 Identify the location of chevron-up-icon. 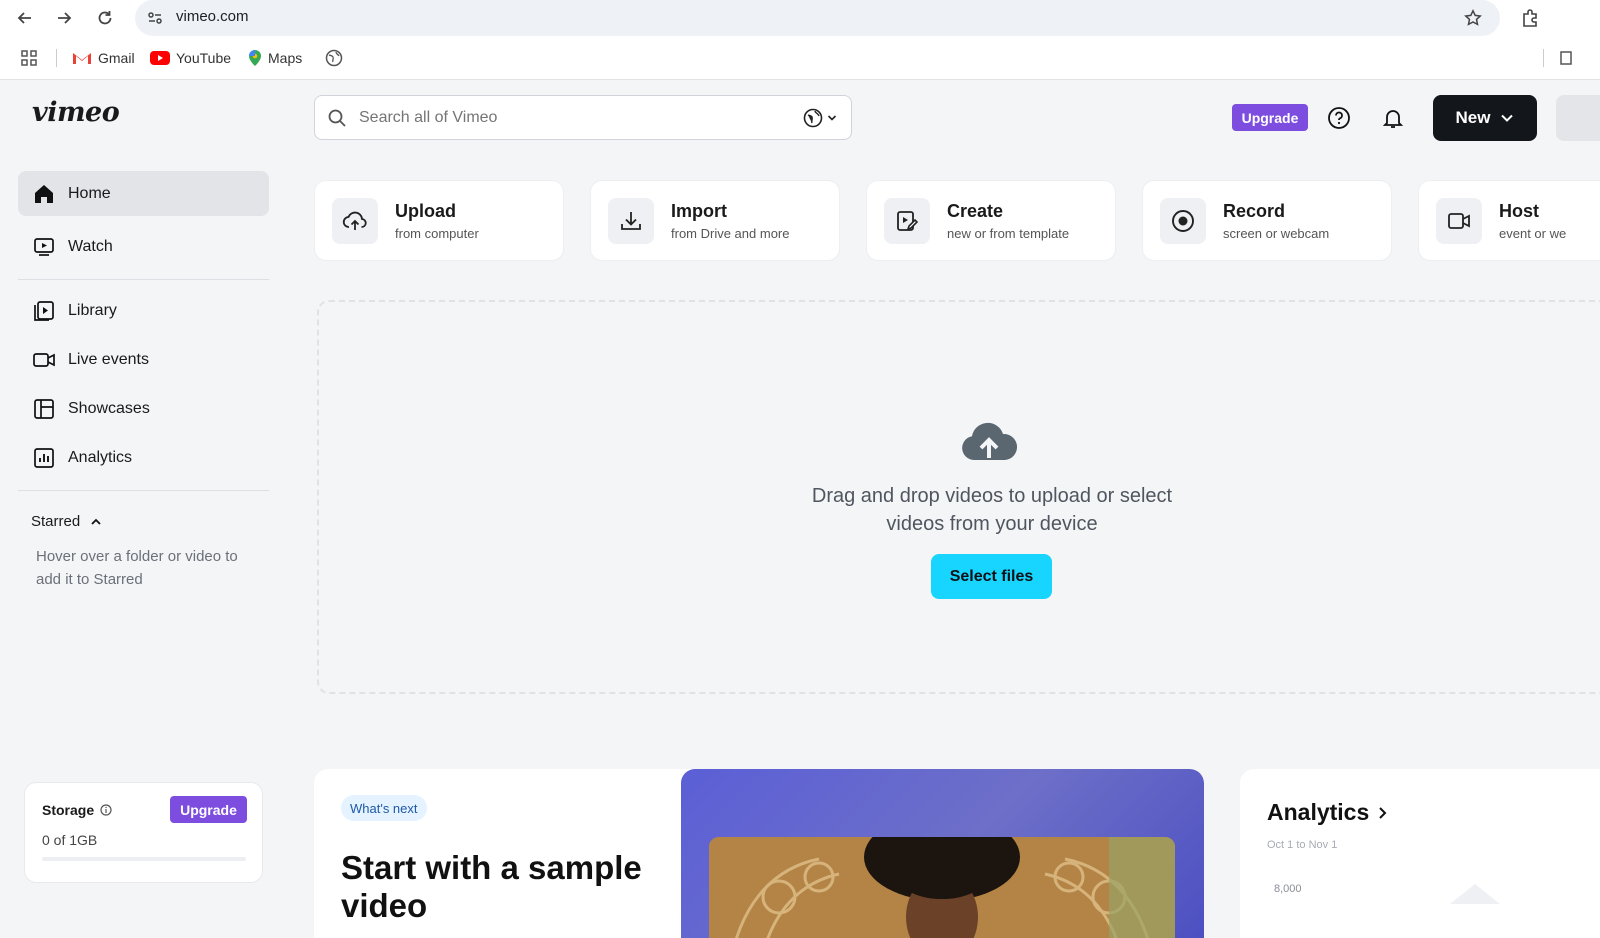
(96, 521).